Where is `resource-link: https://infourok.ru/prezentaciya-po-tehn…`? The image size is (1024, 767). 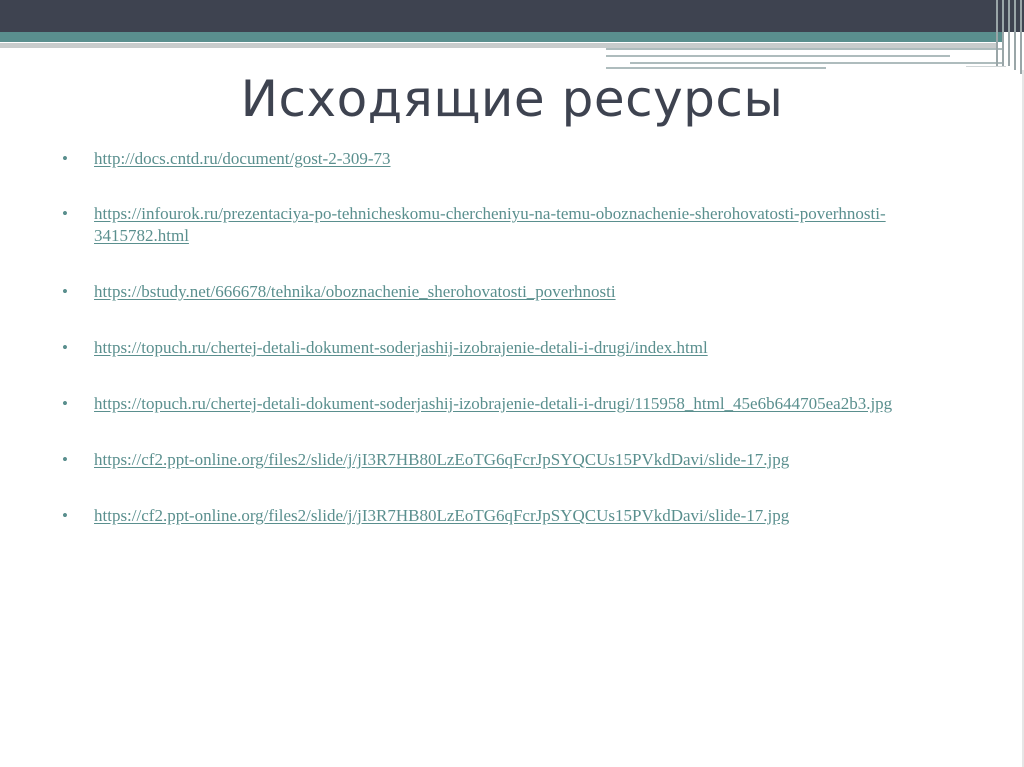 resource-link: https://infourok.ru/prezentaciya-po-tehn… is located at coordinates (490, 224).